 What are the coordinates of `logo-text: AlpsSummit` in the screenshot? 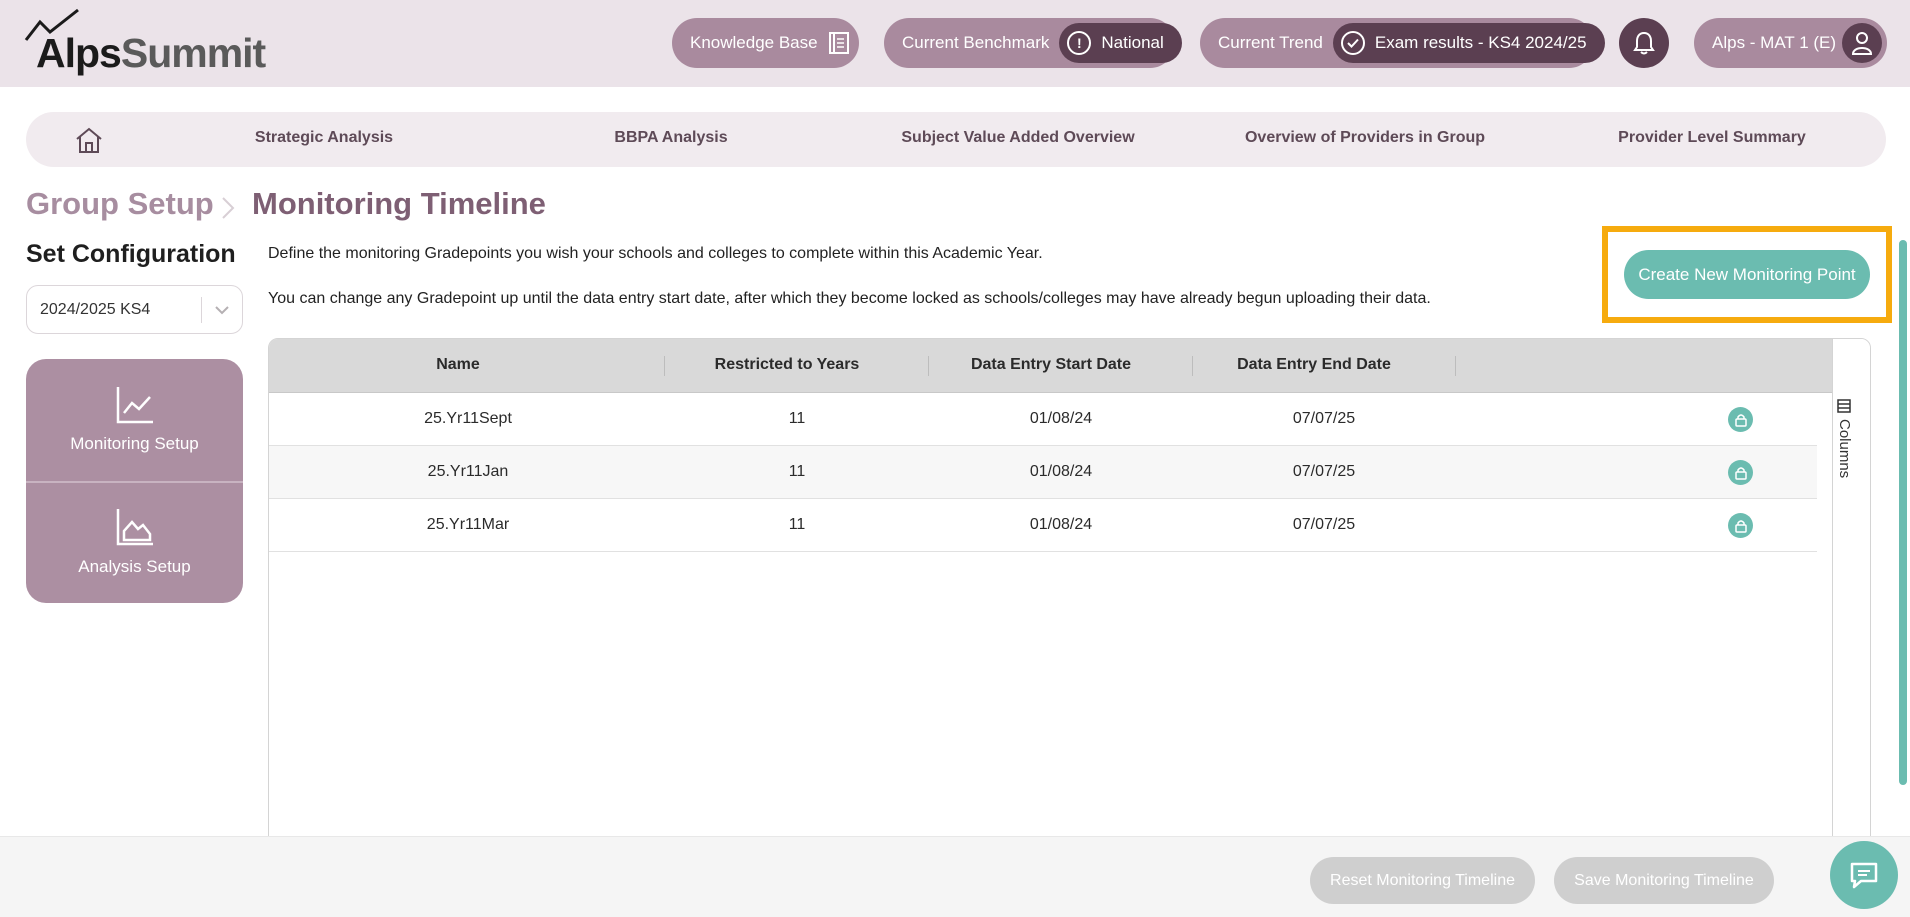 It's located at (151, 53).